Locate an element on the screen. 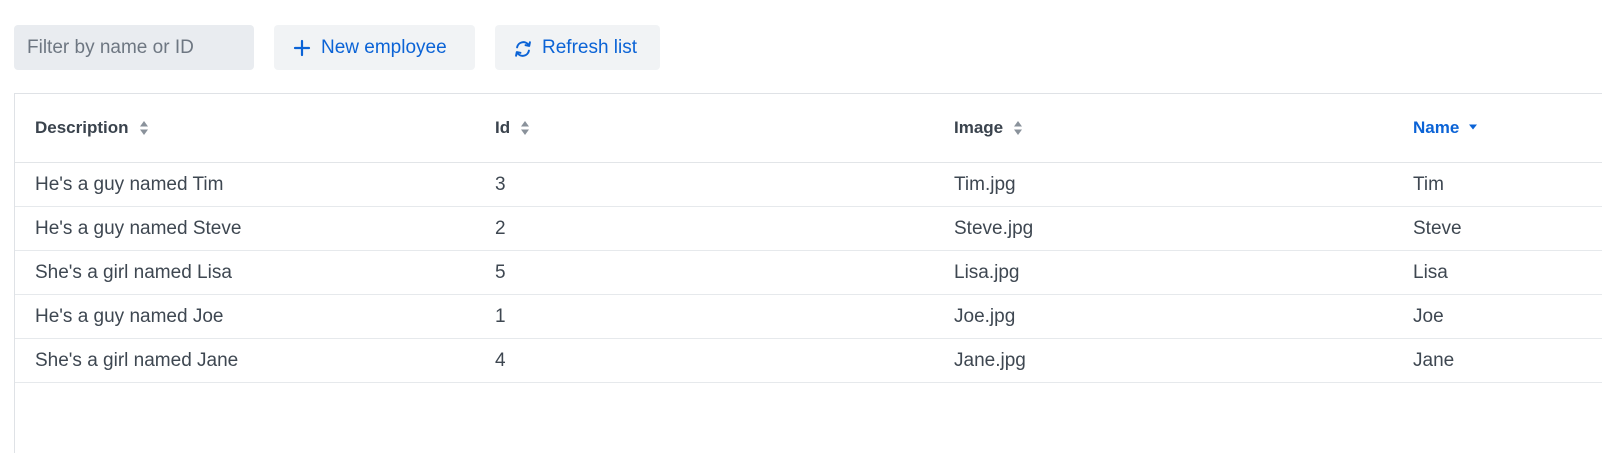 Image resolution: width=1602 pixels, height=453 pixels. column-header-name: Name is located at coordinates (1445, 128).